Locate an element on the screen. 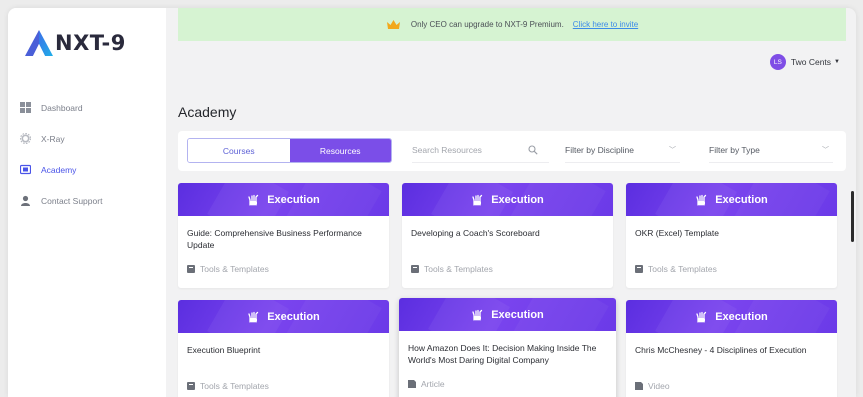 Image resolution: width=863 pixels, height=397 pixels. avatar: LS is located at coordinates (777, 62).